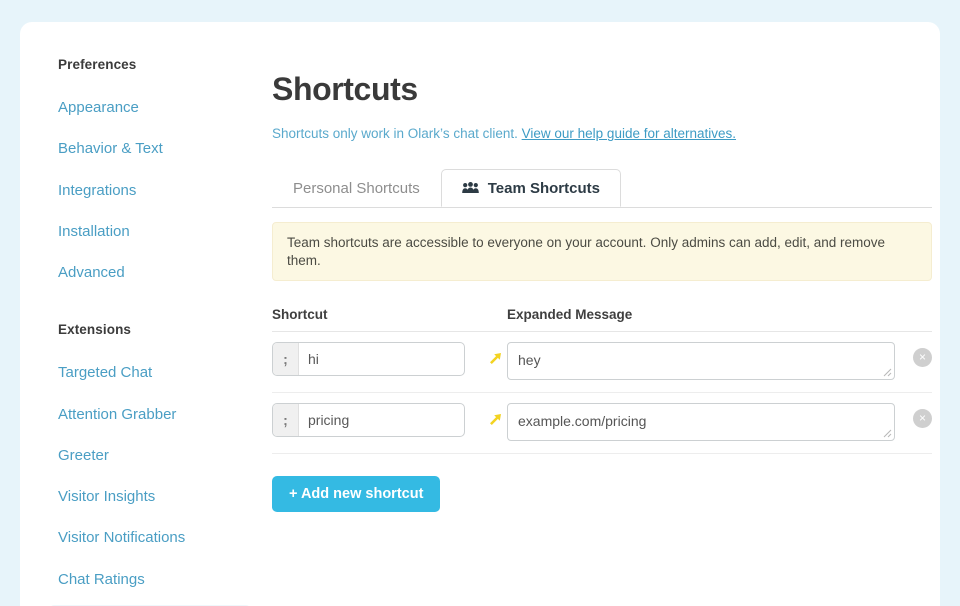  I want to click on shortcuts-table-header: Shortcut Expanded Message, so click(602, 320).